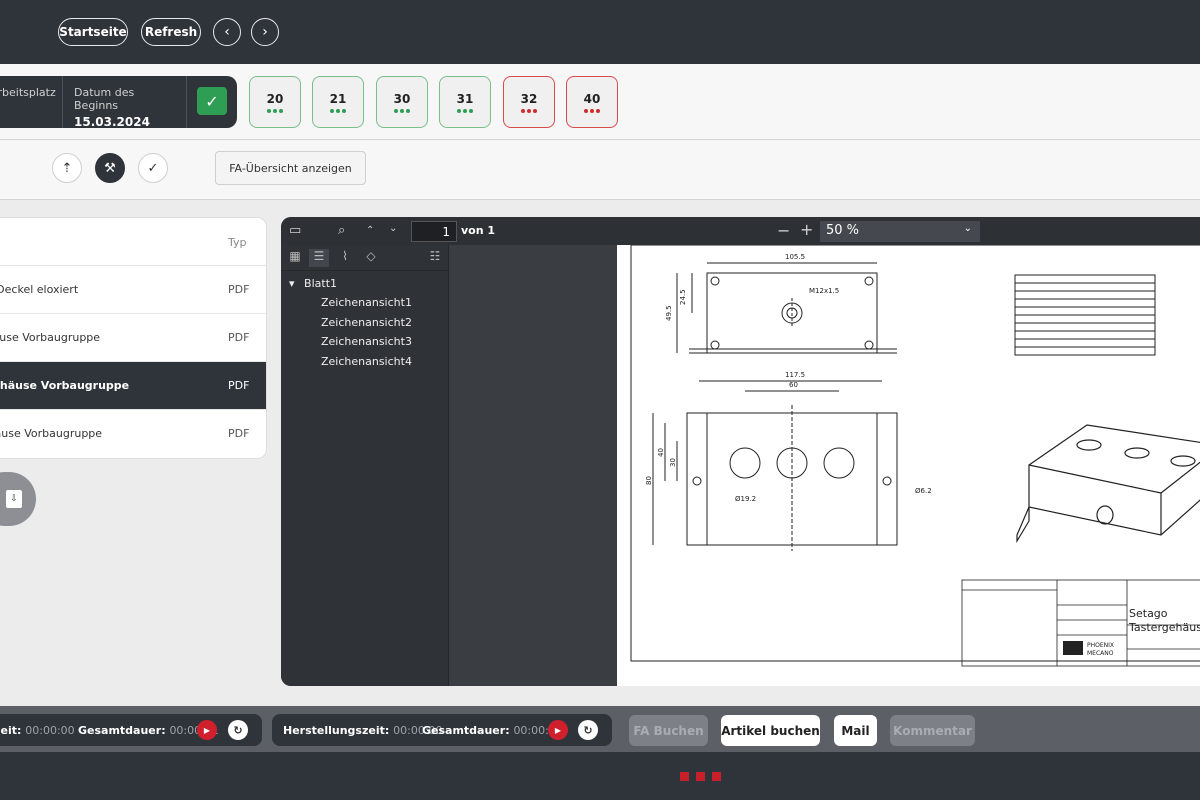 The height and width of the screenshot is (800, 1200). Describe the element at coordinates (529, 102) in the screenshot. I see `operation-step-card: 32` at that location.